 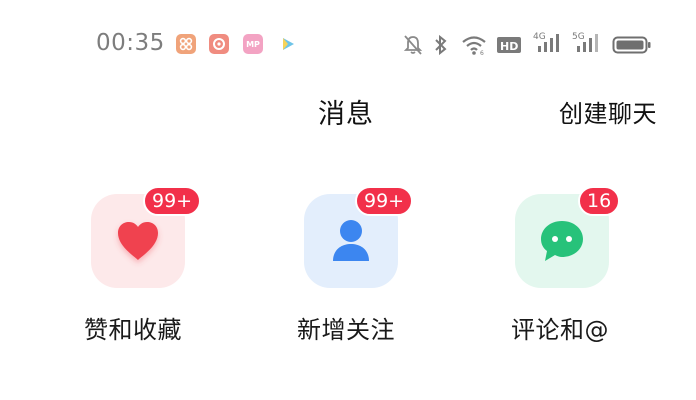 What do you see at coordinates (586, 42) in the screenshot?
I see `signal-5g-icon: 5G` at bounding box center [586, 42].